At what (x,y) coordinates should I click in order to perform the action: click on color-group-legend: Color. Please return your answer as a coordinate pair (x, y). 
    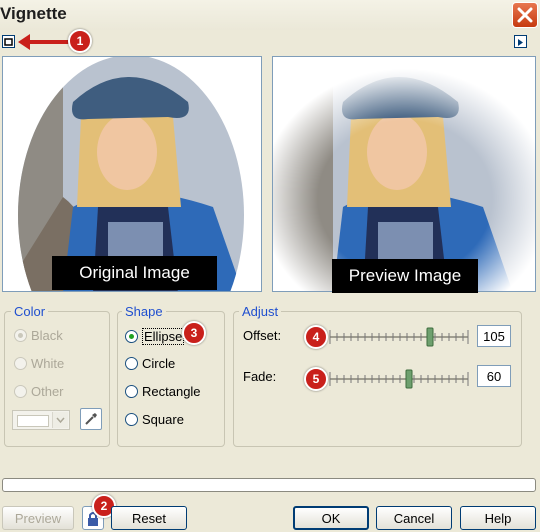
    Looking at the image, I should click on (30, 311).